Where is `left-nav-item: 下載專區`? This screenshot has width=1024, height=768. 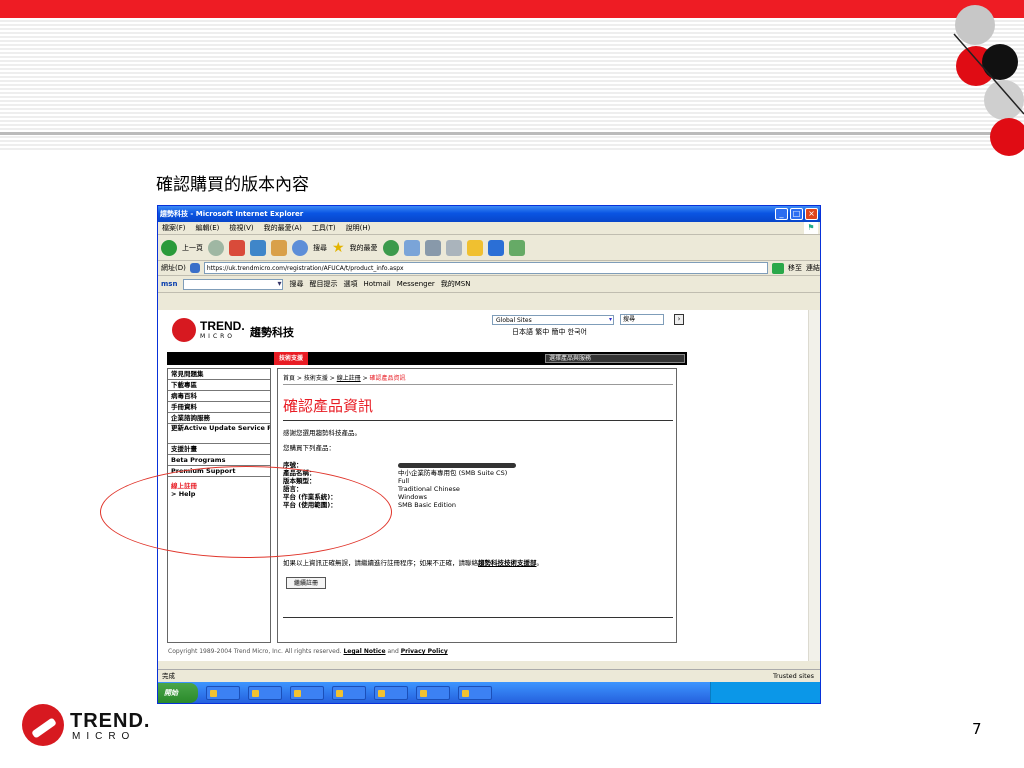 left-nav-item: 下載專區 is located at coordinates (219, 385).